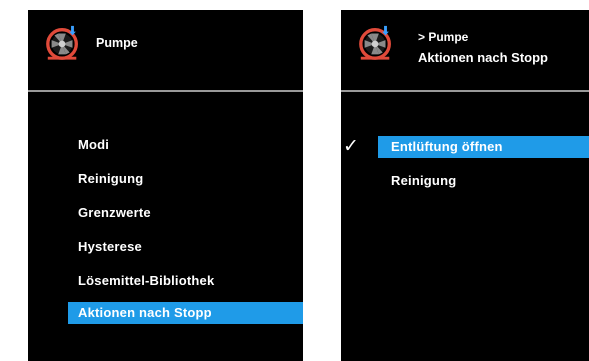  What do you see at coordinates (465, 181) in the screenshot?
I see `option-reinigung: Reinigung` at bounding box center [465, 181].